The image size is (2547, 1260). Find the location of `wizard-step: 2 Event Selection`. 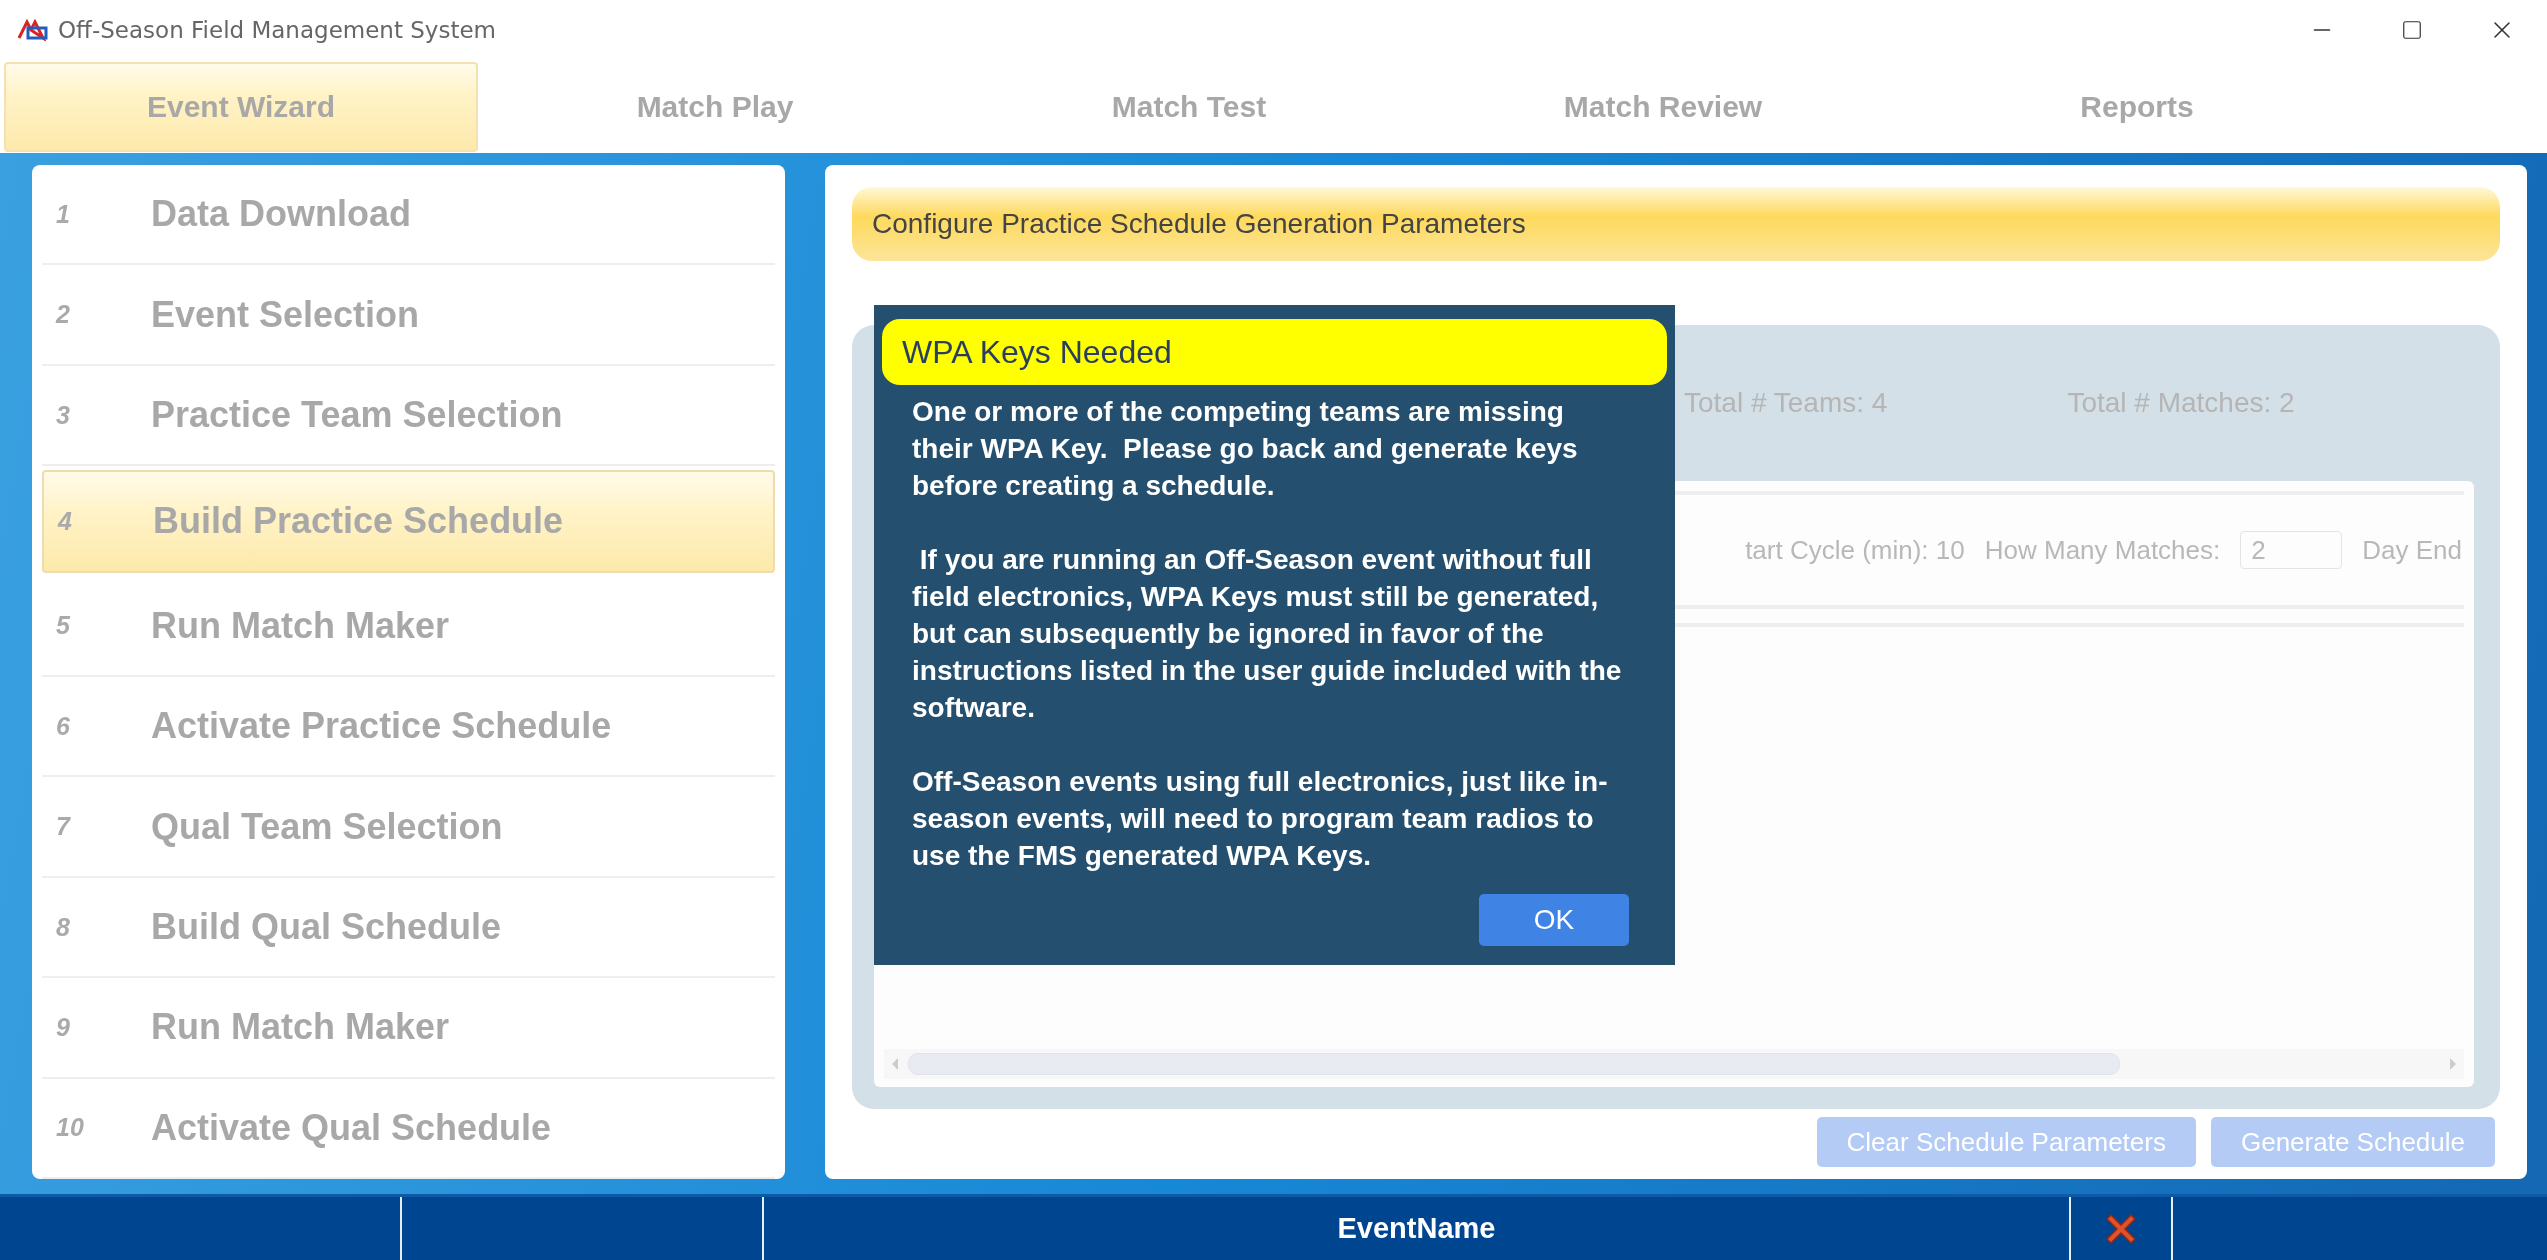

wizard-step: 2 Event Selection is located at coordinates (408, 315).